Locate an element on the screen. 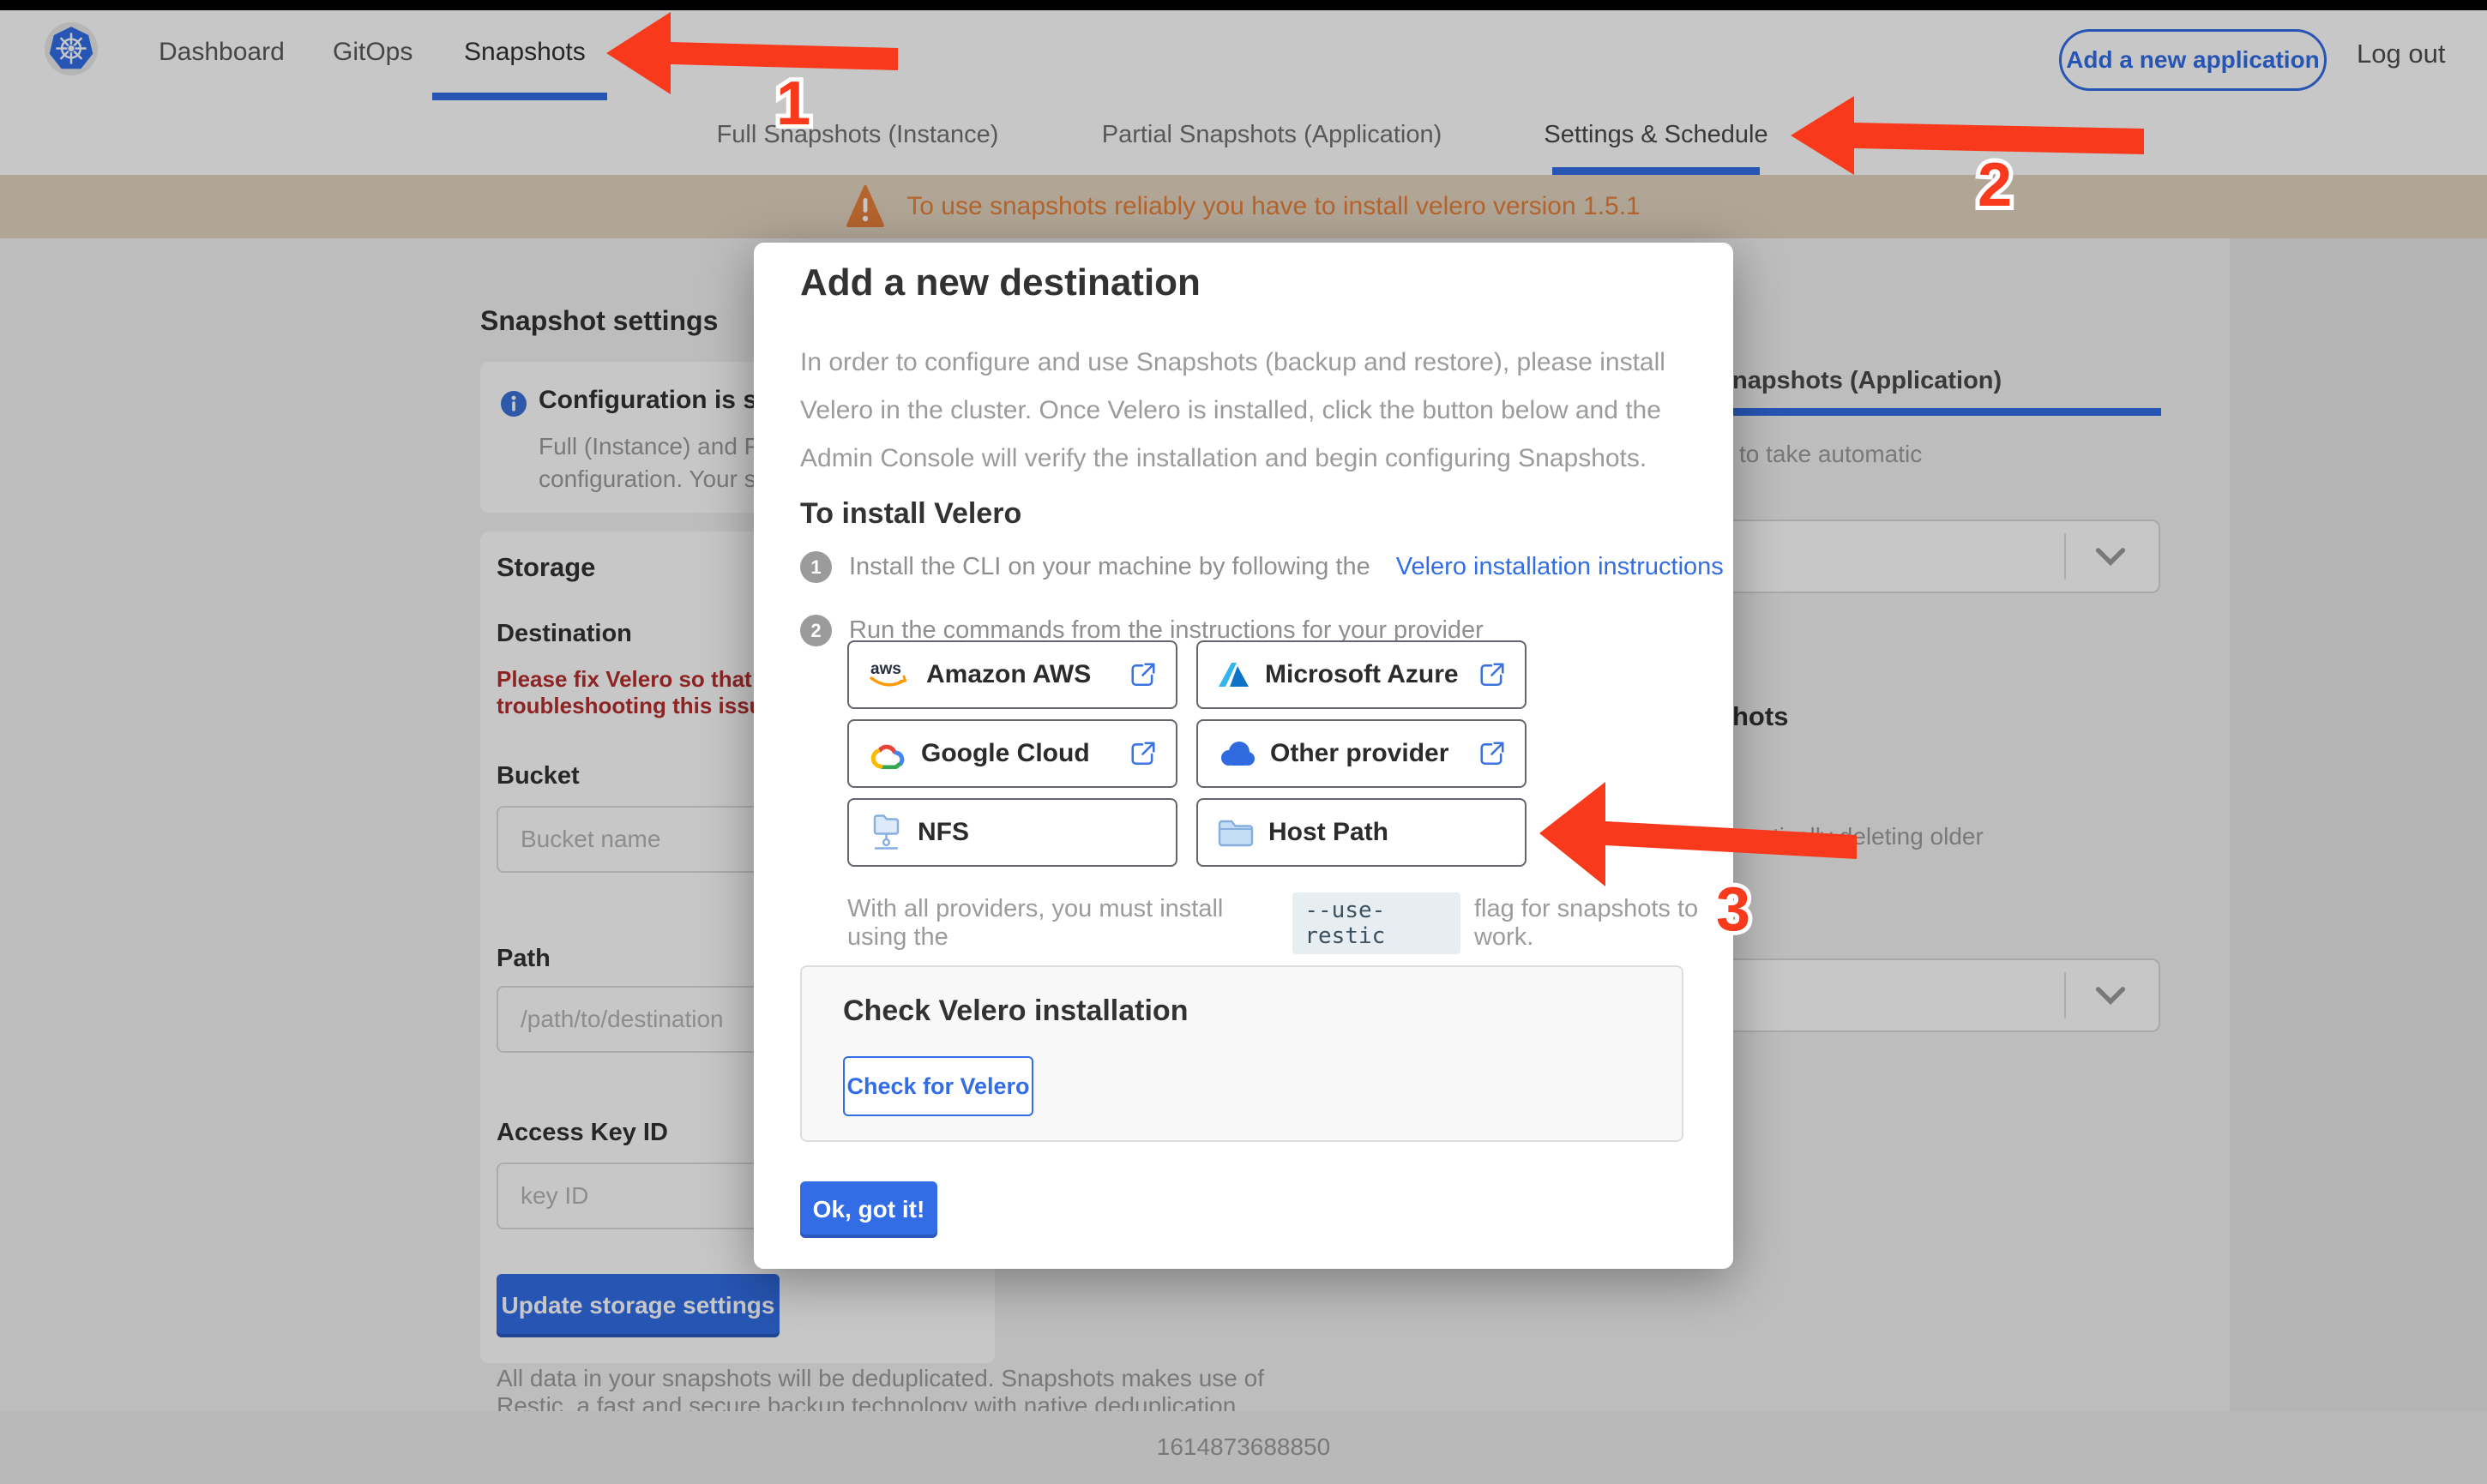  svg-text: aws is located at coordinates (885, 669).